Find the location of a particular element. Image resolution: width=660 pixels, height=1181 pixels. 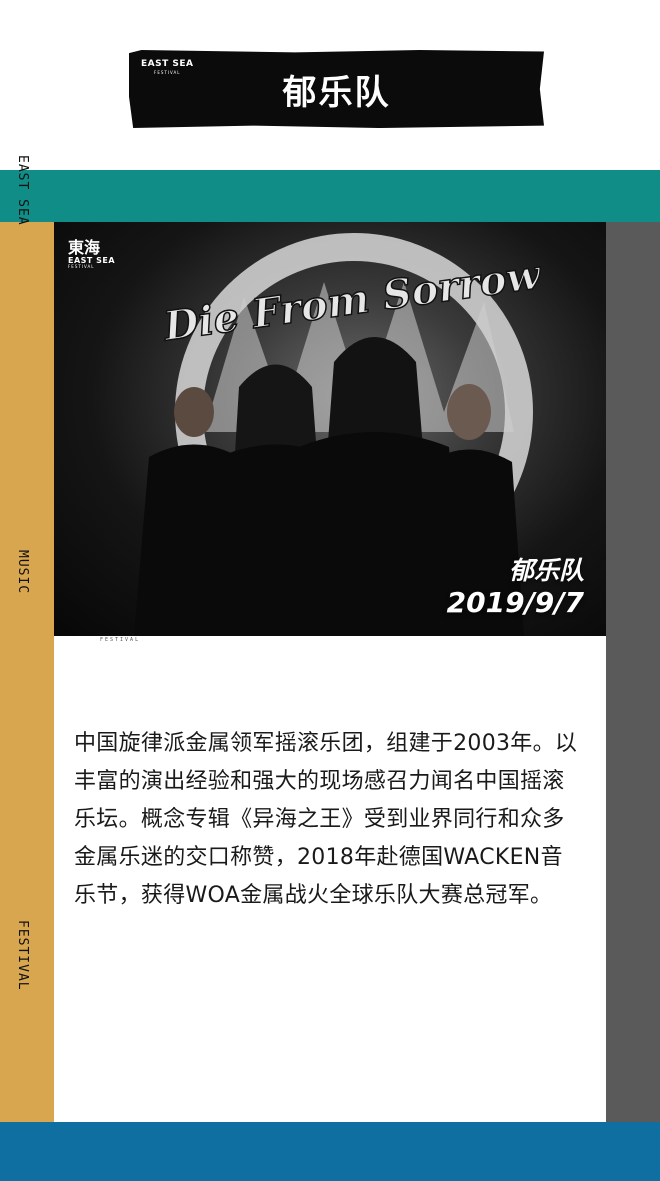

photo-festival-logo: 東海 EAST SEA FESTIVAL is located at coordinates (91, 254).